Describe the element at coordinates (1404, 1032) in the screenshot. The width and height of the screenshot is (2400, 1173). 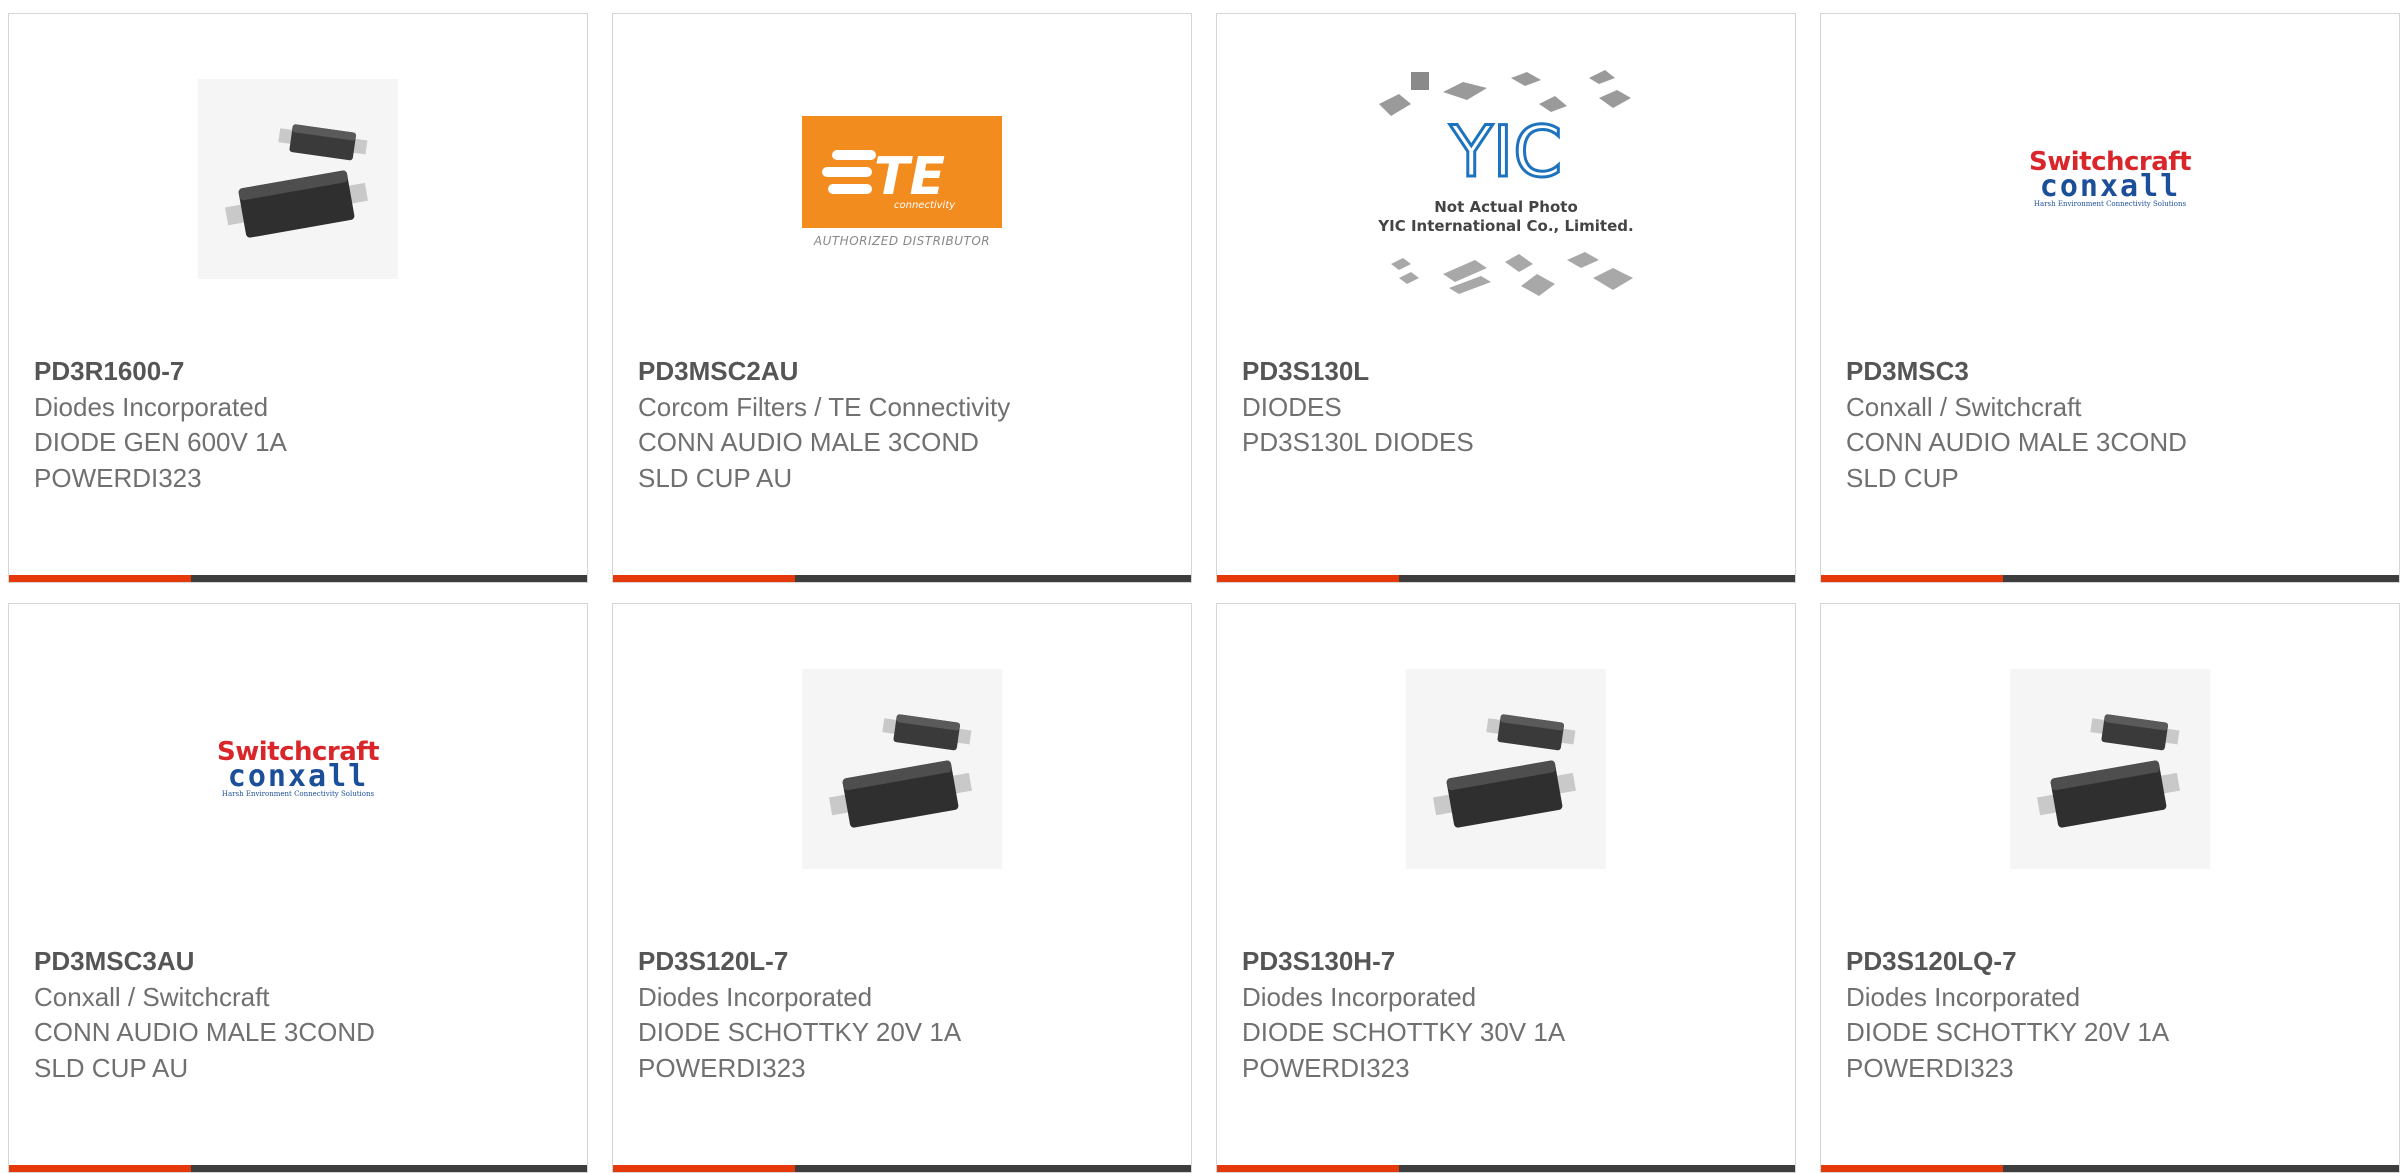
I see `description-line1: DIODE SCHOTTKY 30V 1A` at that location.